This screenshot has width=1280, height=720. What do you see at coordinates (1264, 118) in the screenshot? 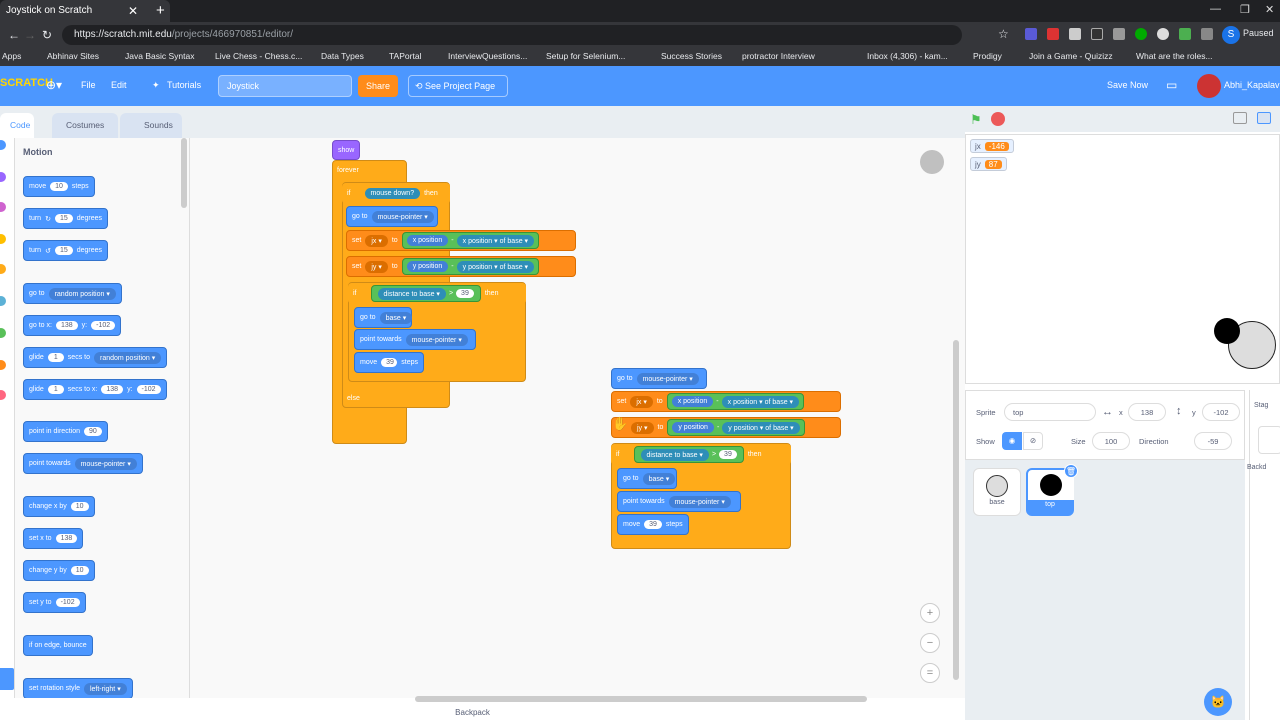
I see `large-stage-icon` at bounding box center [1264, 118].